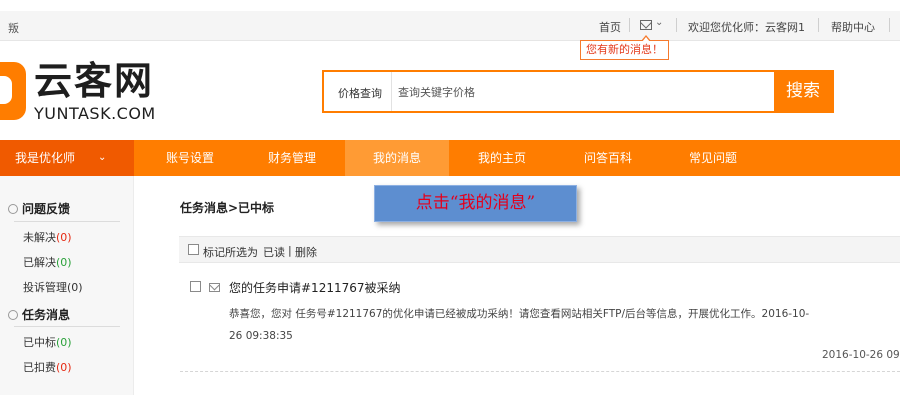  What do you see at coordinates (861, 355) in the screenshot?
I see `message-date: 2016-10-26 09:38` at bounding box center [861, 355].